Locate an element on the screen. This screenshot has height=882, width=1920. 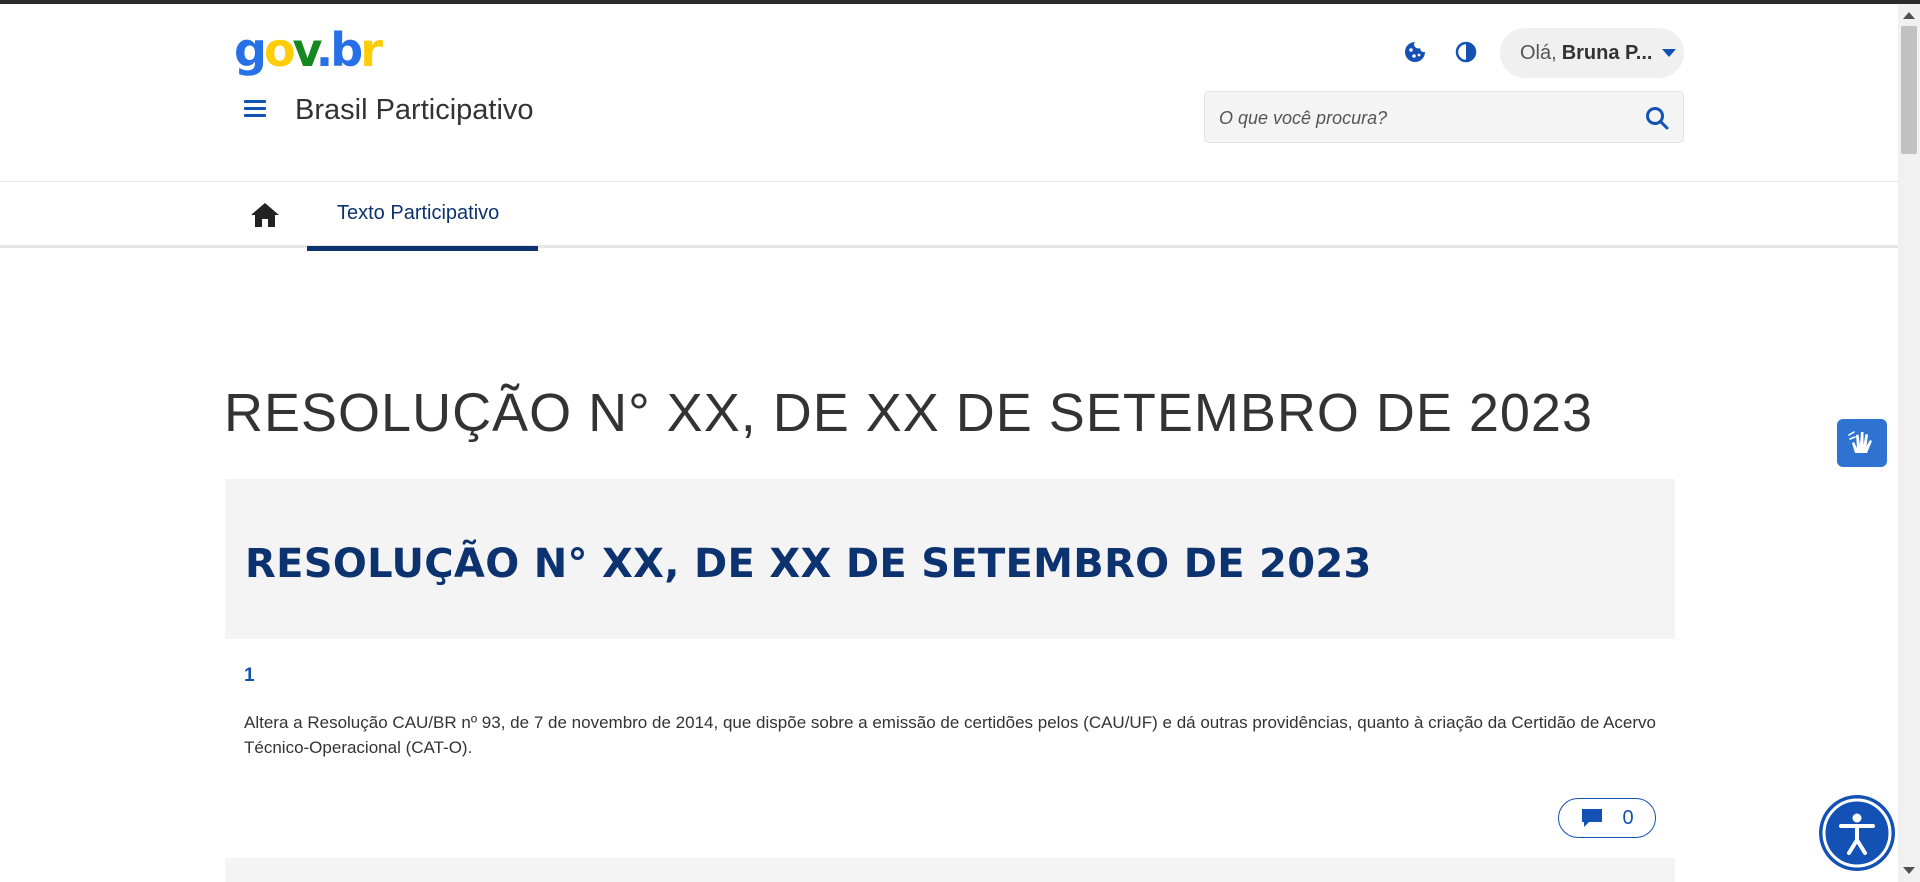
site-title: Brasil Participativo is located at coordinates (414, 110).